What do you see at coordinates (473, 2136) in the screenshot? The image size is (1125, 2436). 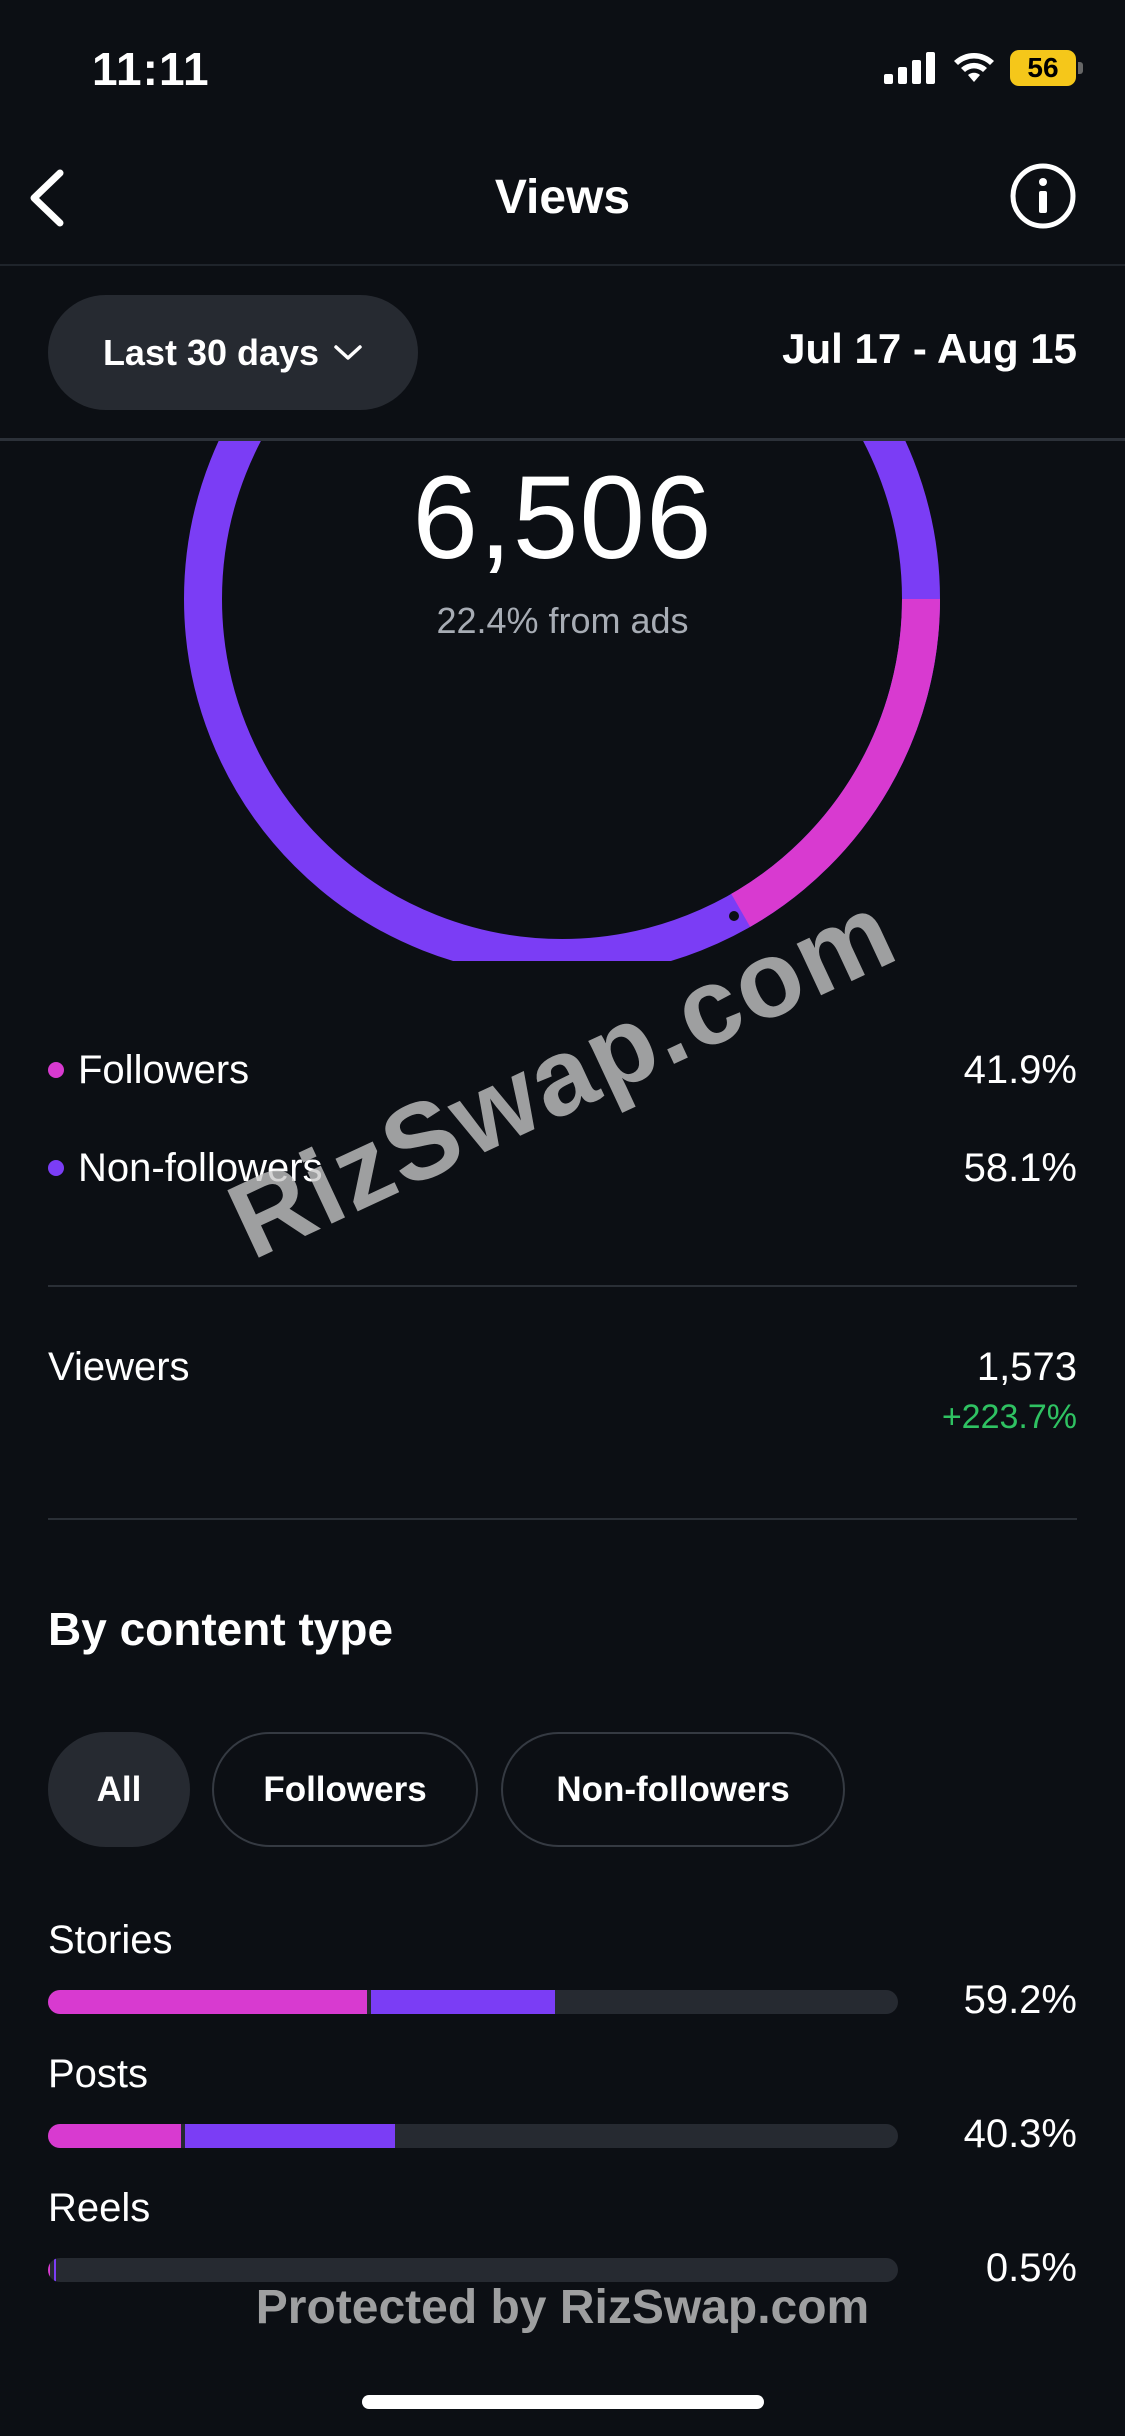 I see `posts-bar` at bounding box center [473, 2136].